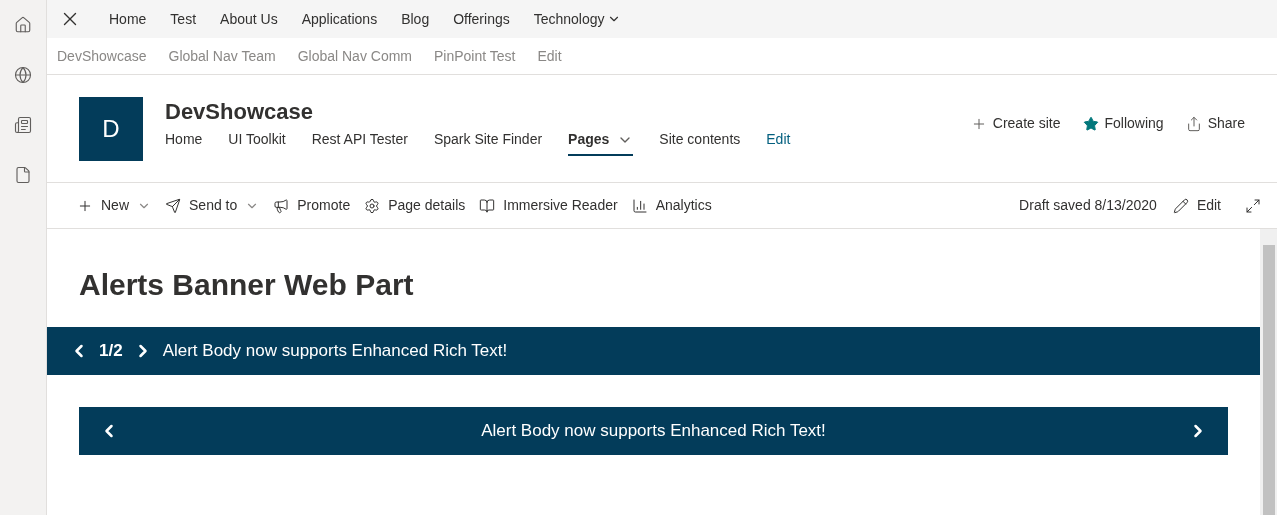  Describe the element at coordinates (488, 142) in the screenshot. I see `site-nav-link: Spark Site Finder` at that location.